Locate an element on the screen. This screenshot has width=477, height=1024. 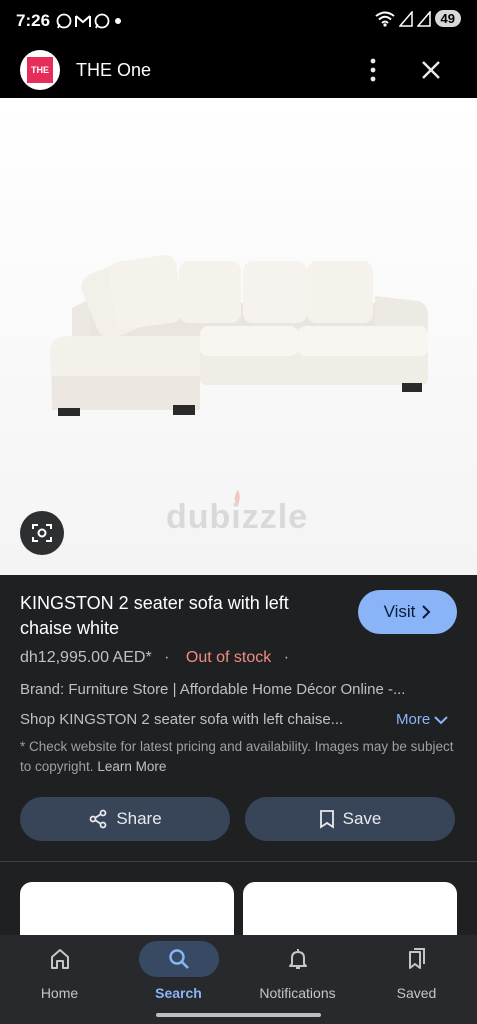
lens-icon is located at coordinates (42, 533).